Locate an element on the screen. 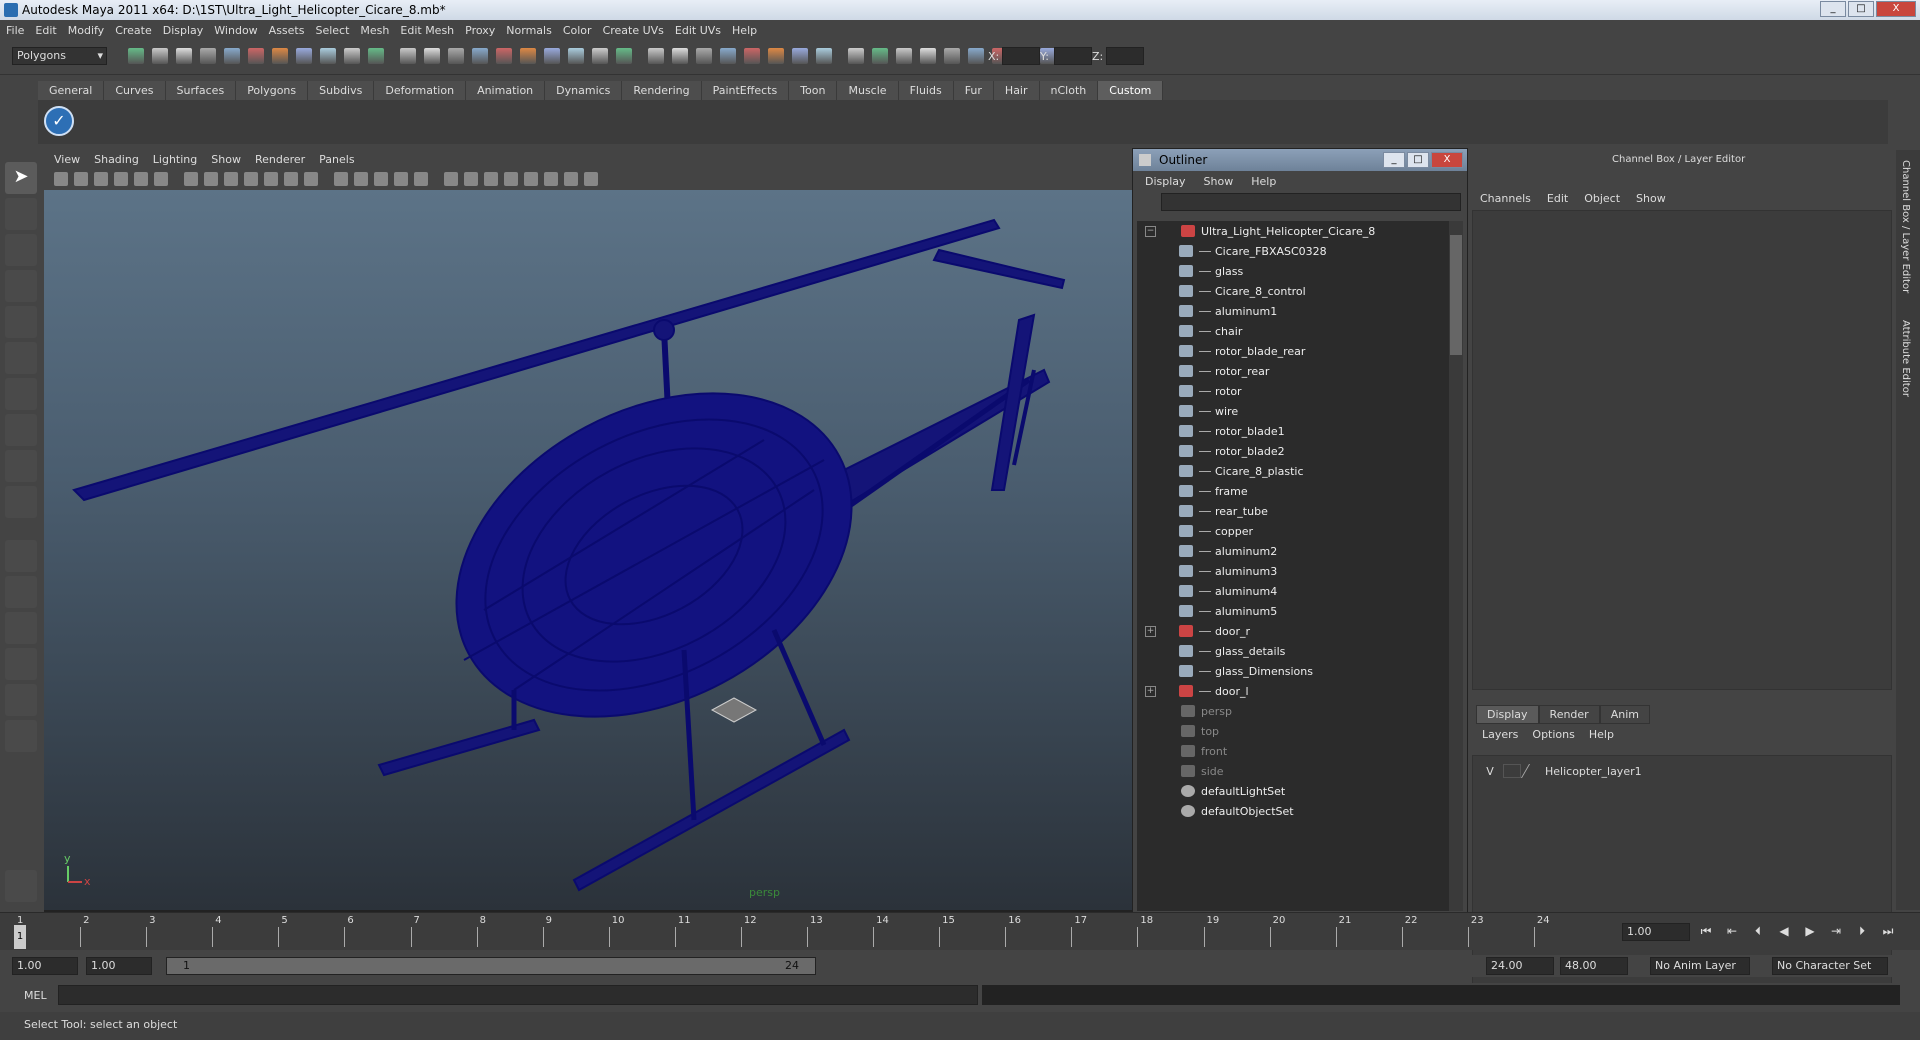 The height and width of the screenshot is (1040, 1920). outliner-maximize-button: □ is located at coordinates (1418, 160).